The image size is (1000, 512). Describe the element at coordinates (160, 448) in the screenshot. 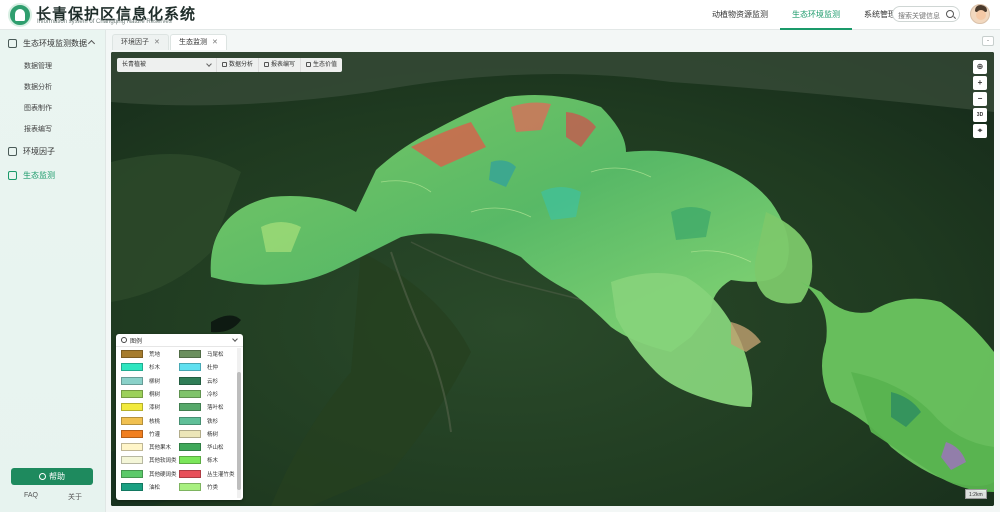

I see `legend-label: 其他果木` at that location.